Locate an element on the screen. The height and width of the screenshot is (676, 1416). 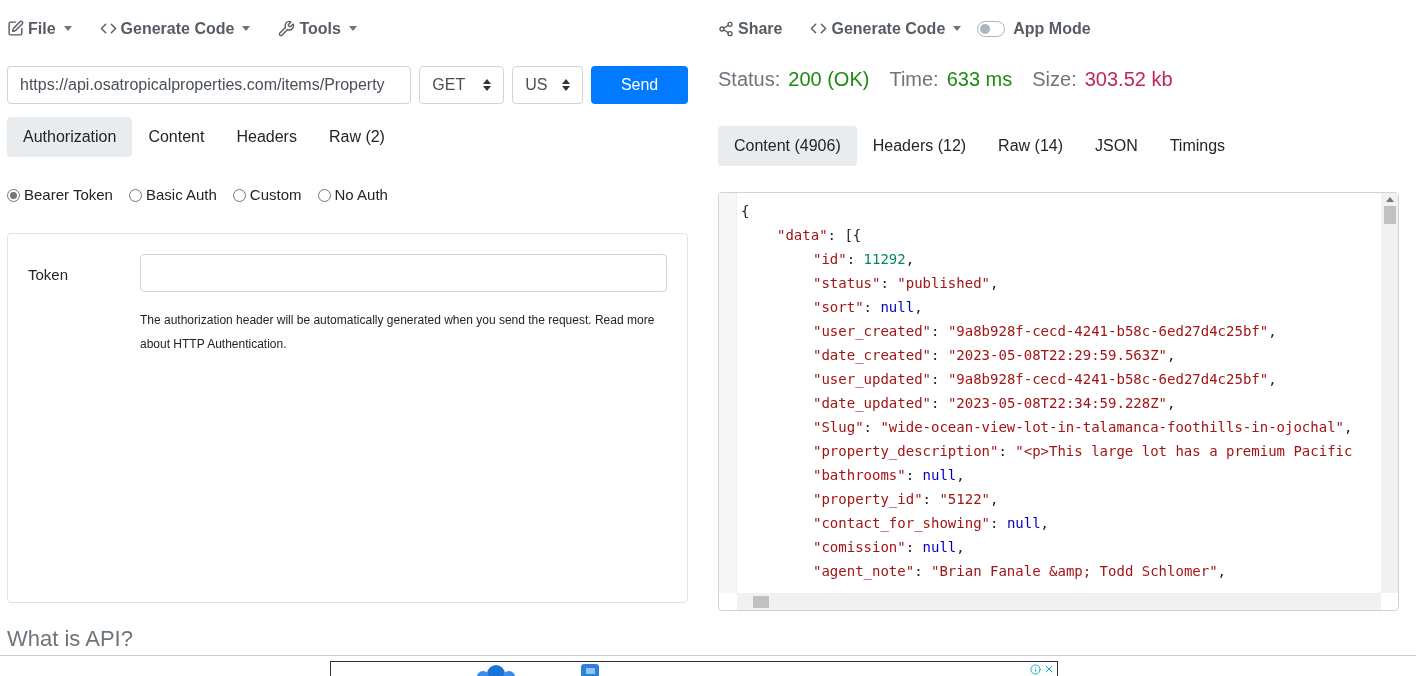
share-icon is located at coordinates (726, 28).